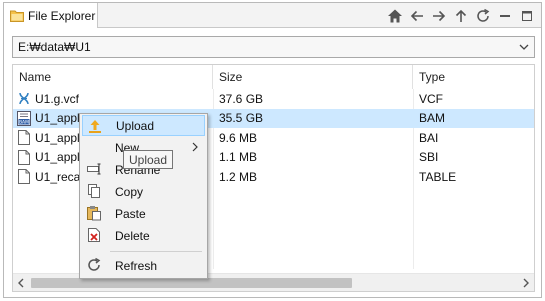 The height and width of the screenshot is (301, 545). I want to click on scrollbar-thumb, so click(191, 283).